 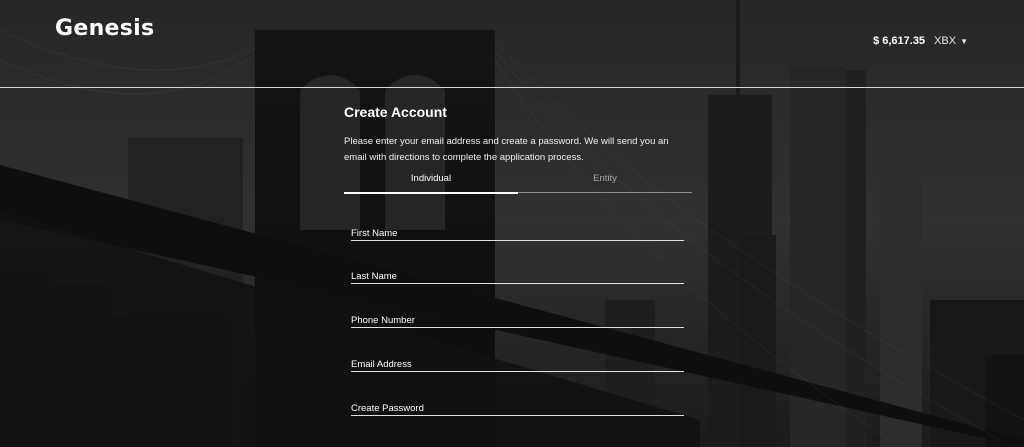 I want to click on price-ticker: $ 6,617.35 XBX ▼, so click(x=920, y=41).